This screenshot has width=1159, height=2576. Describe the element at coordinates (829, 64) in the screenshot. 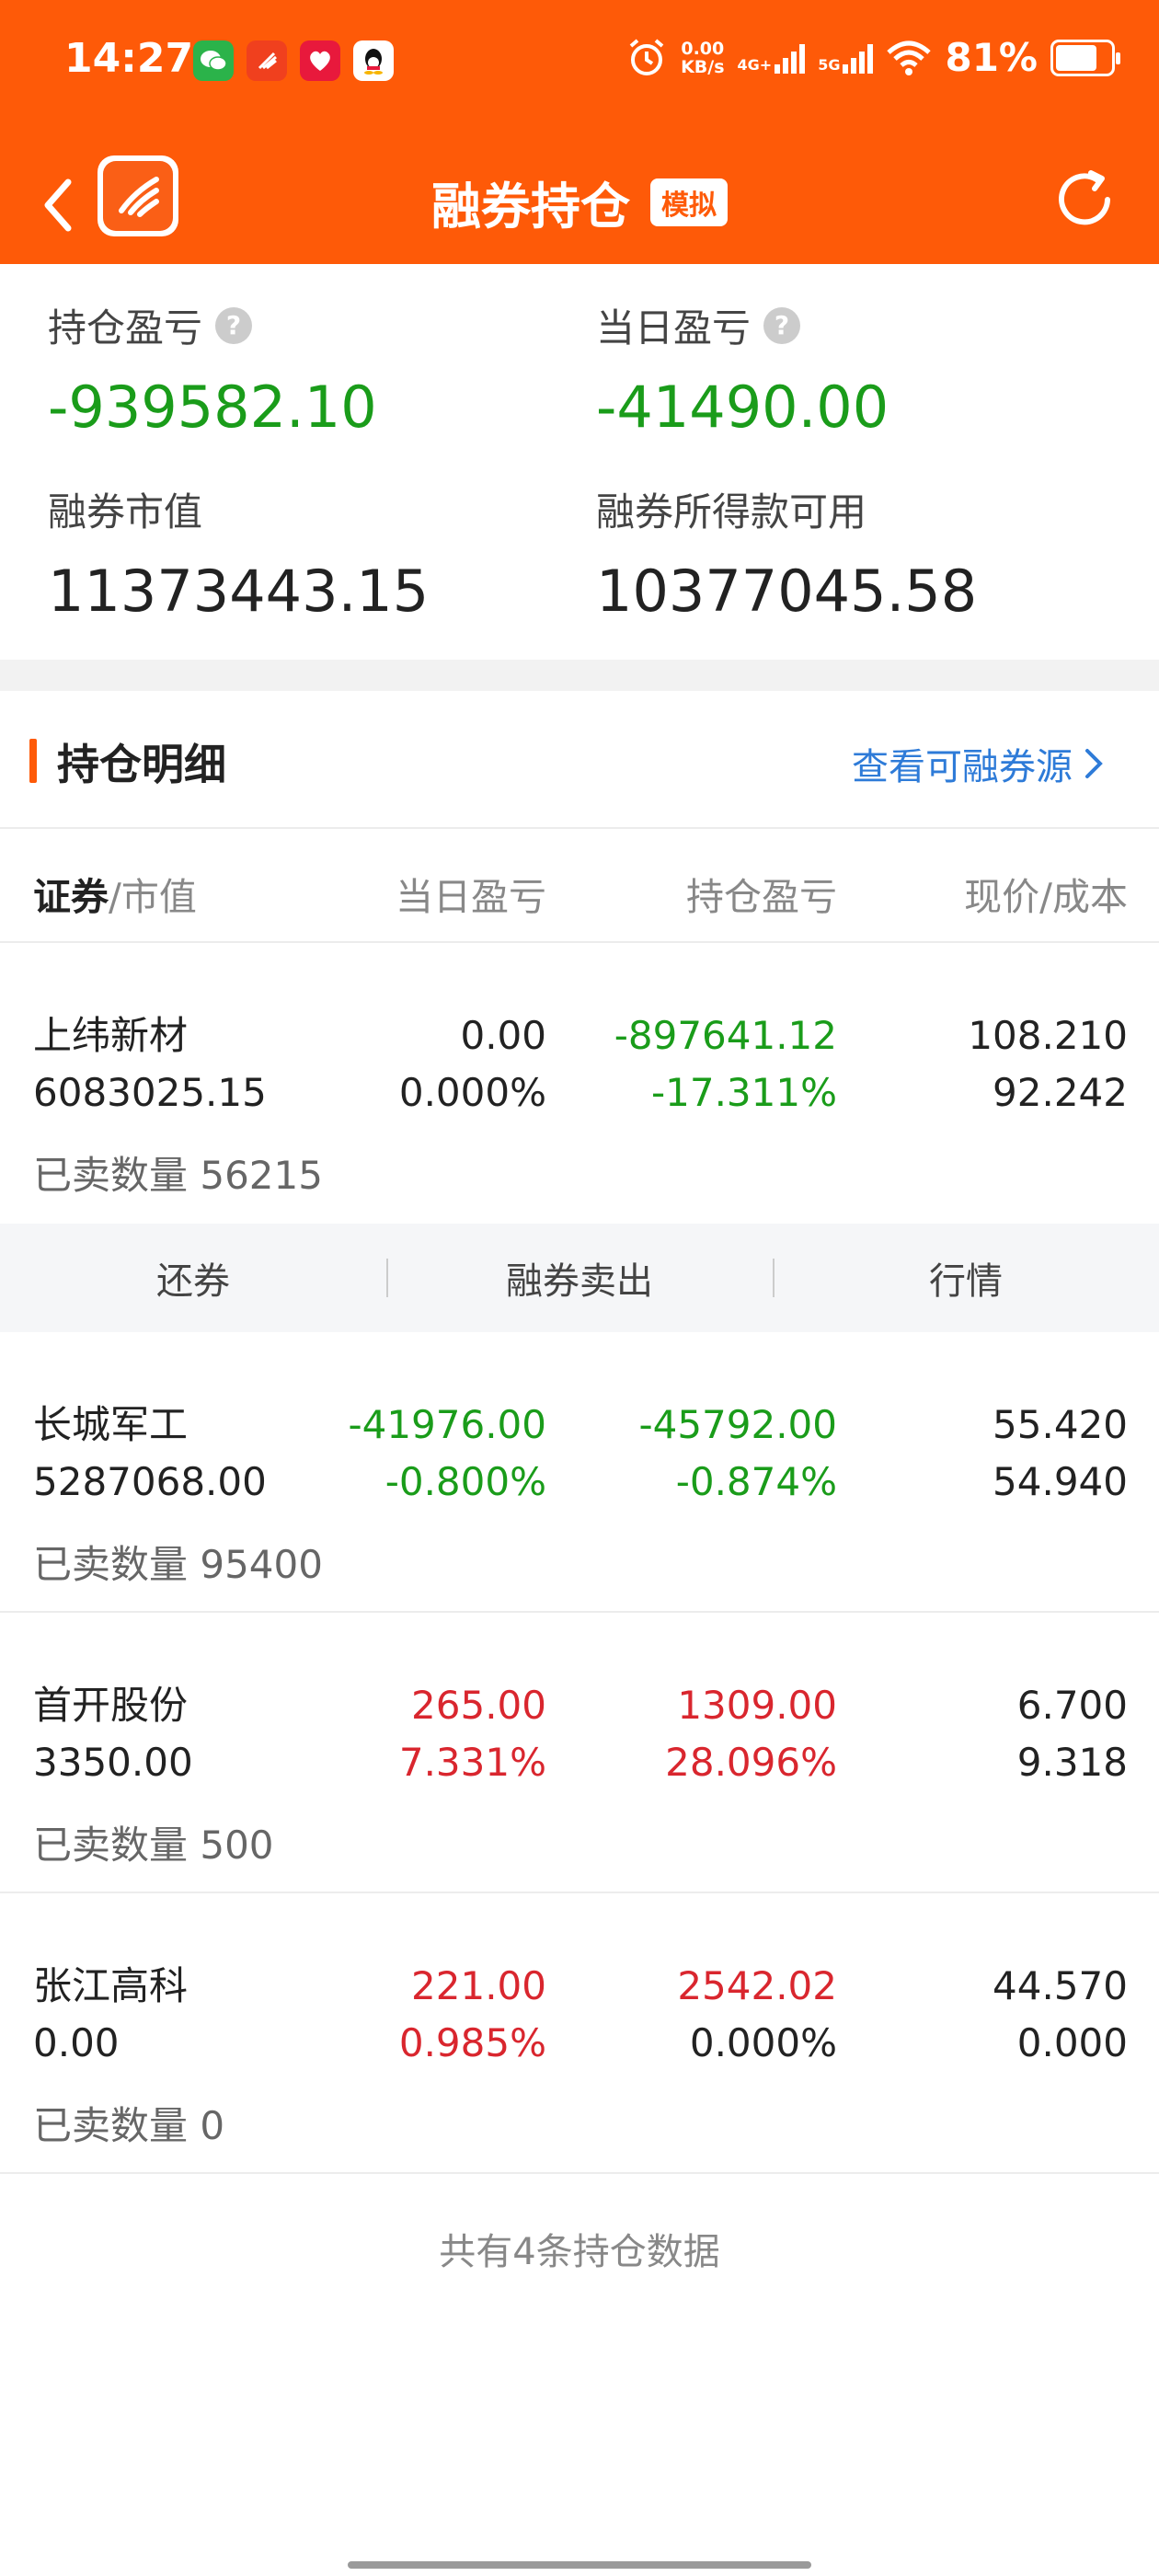

I see `signal-5g-label: 5G` at that location.